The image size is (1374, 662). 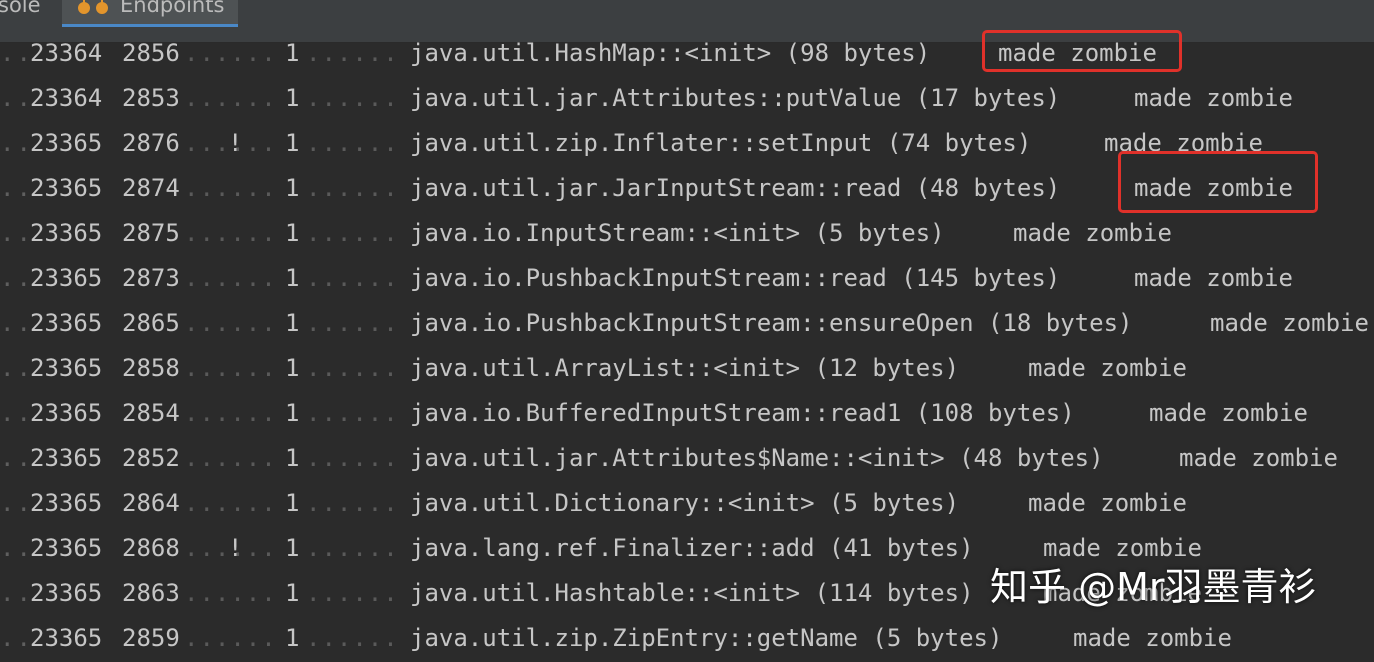 I want to click on row-method: java.lang.ref.Finalizer::add (41 bytes), so click(x=692, y=548).